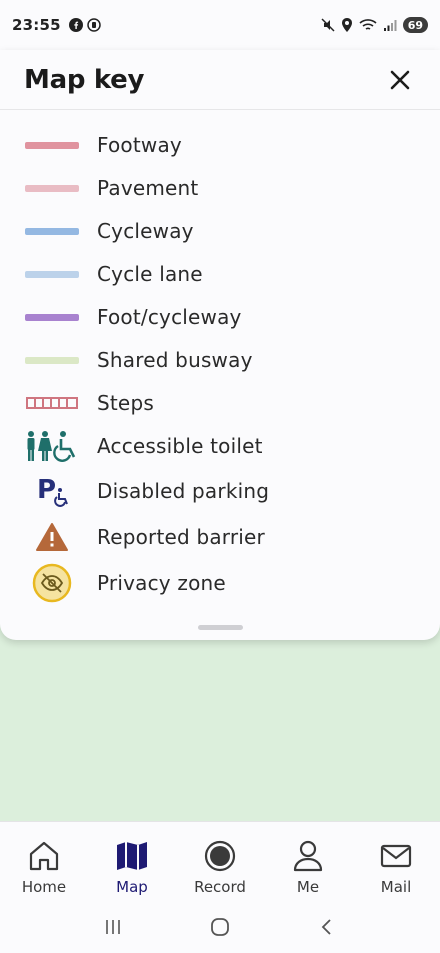  I want to click on key-item-foot-cycleway: Foot/cycleway, so click(220, 317).